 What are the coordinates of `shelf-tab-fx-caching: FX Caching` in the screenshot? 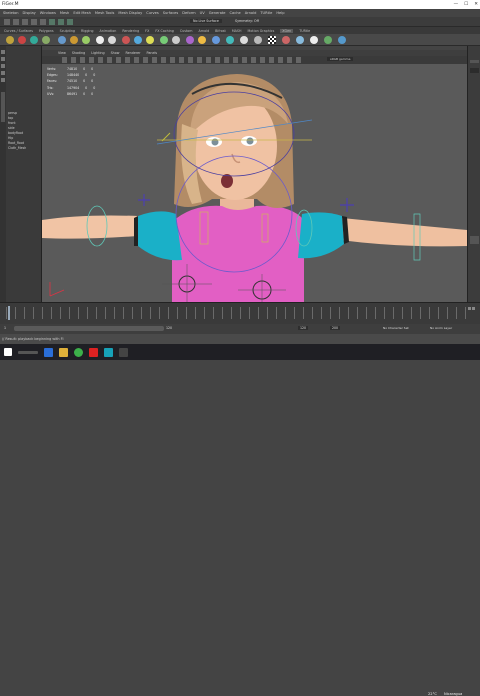 It's located at (164, 31).